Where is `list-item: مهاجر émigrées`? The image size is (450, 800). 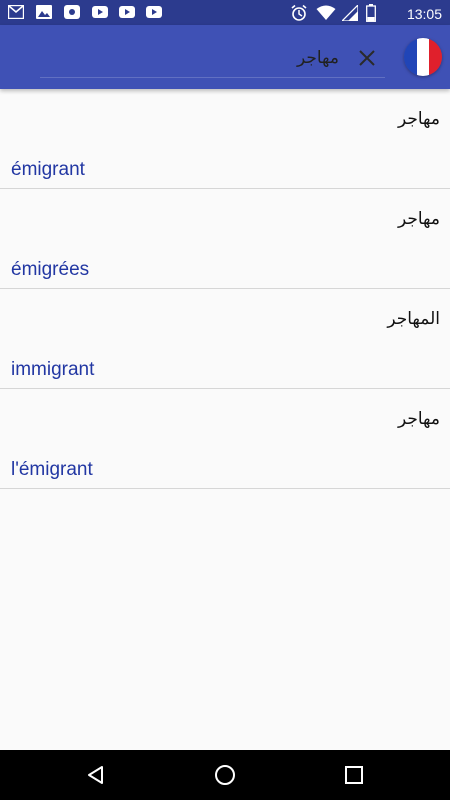
list-item: مهاجر émigrées is located at coordinates (225, 239).